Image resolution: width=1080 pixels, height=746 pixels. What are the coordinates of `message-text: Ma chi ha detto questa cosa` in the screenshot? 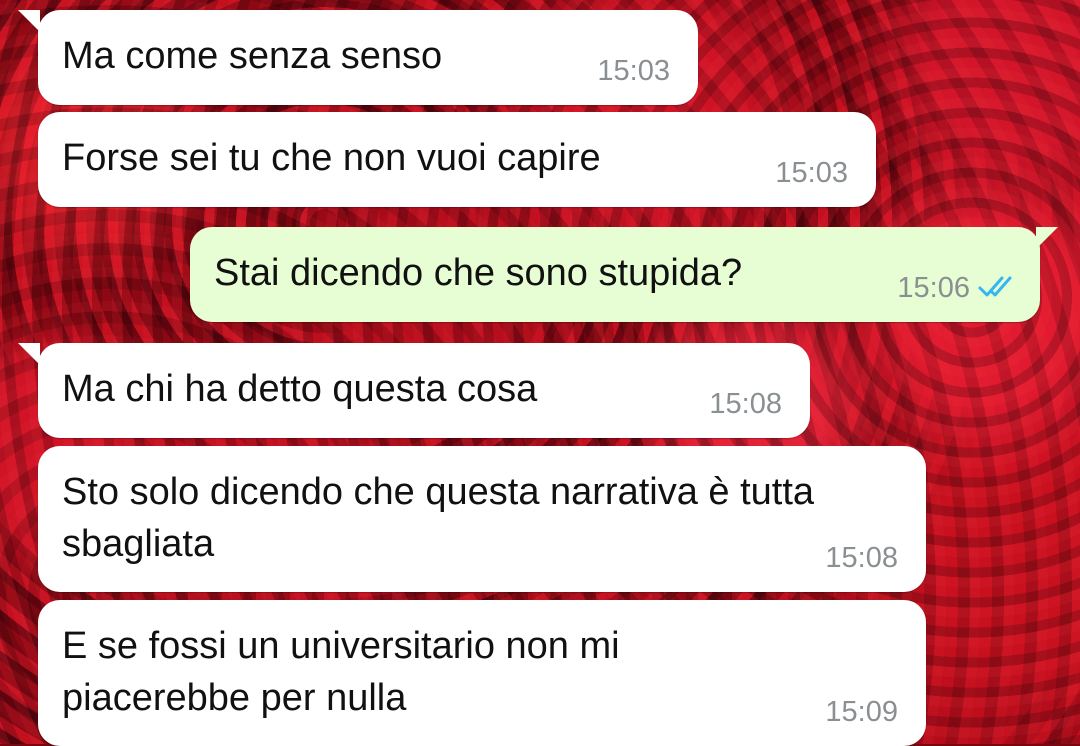 It's located at (300, 389).